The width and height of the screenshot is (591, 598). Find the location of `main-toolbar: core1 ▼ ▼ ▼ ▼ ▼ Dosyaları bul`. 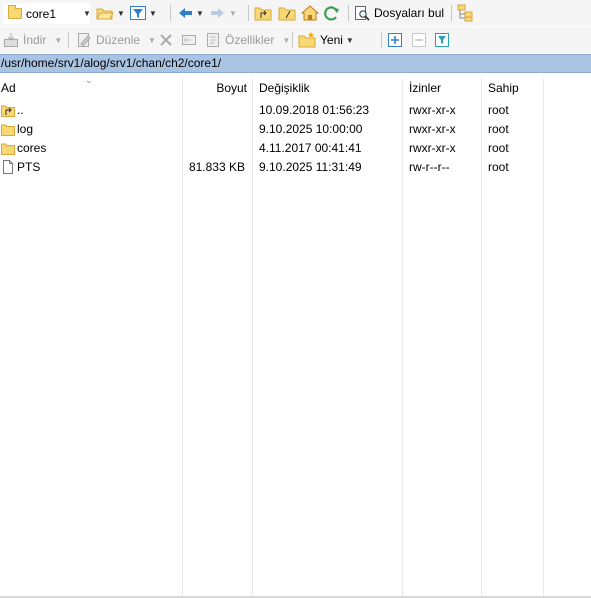

main-toolbar: core1 ▼ ▼ ▼ ▼ ▼ Dosyaları bul is located at coordinates (295, 13).